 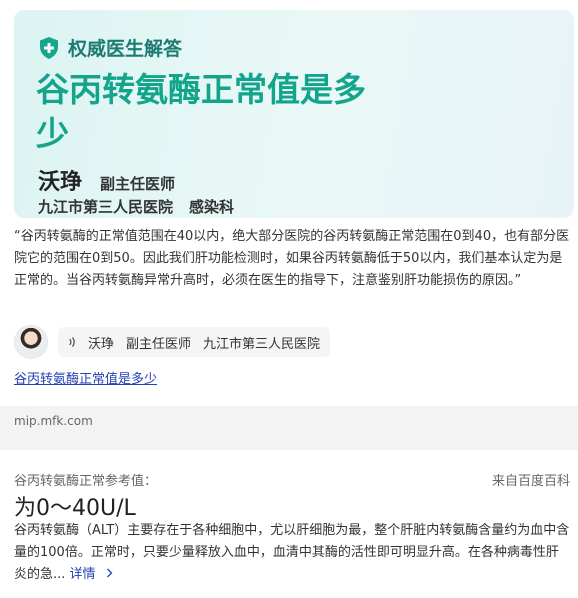 I want to click on authority-badge: 权威医生解答, so click(x=110, y=47).